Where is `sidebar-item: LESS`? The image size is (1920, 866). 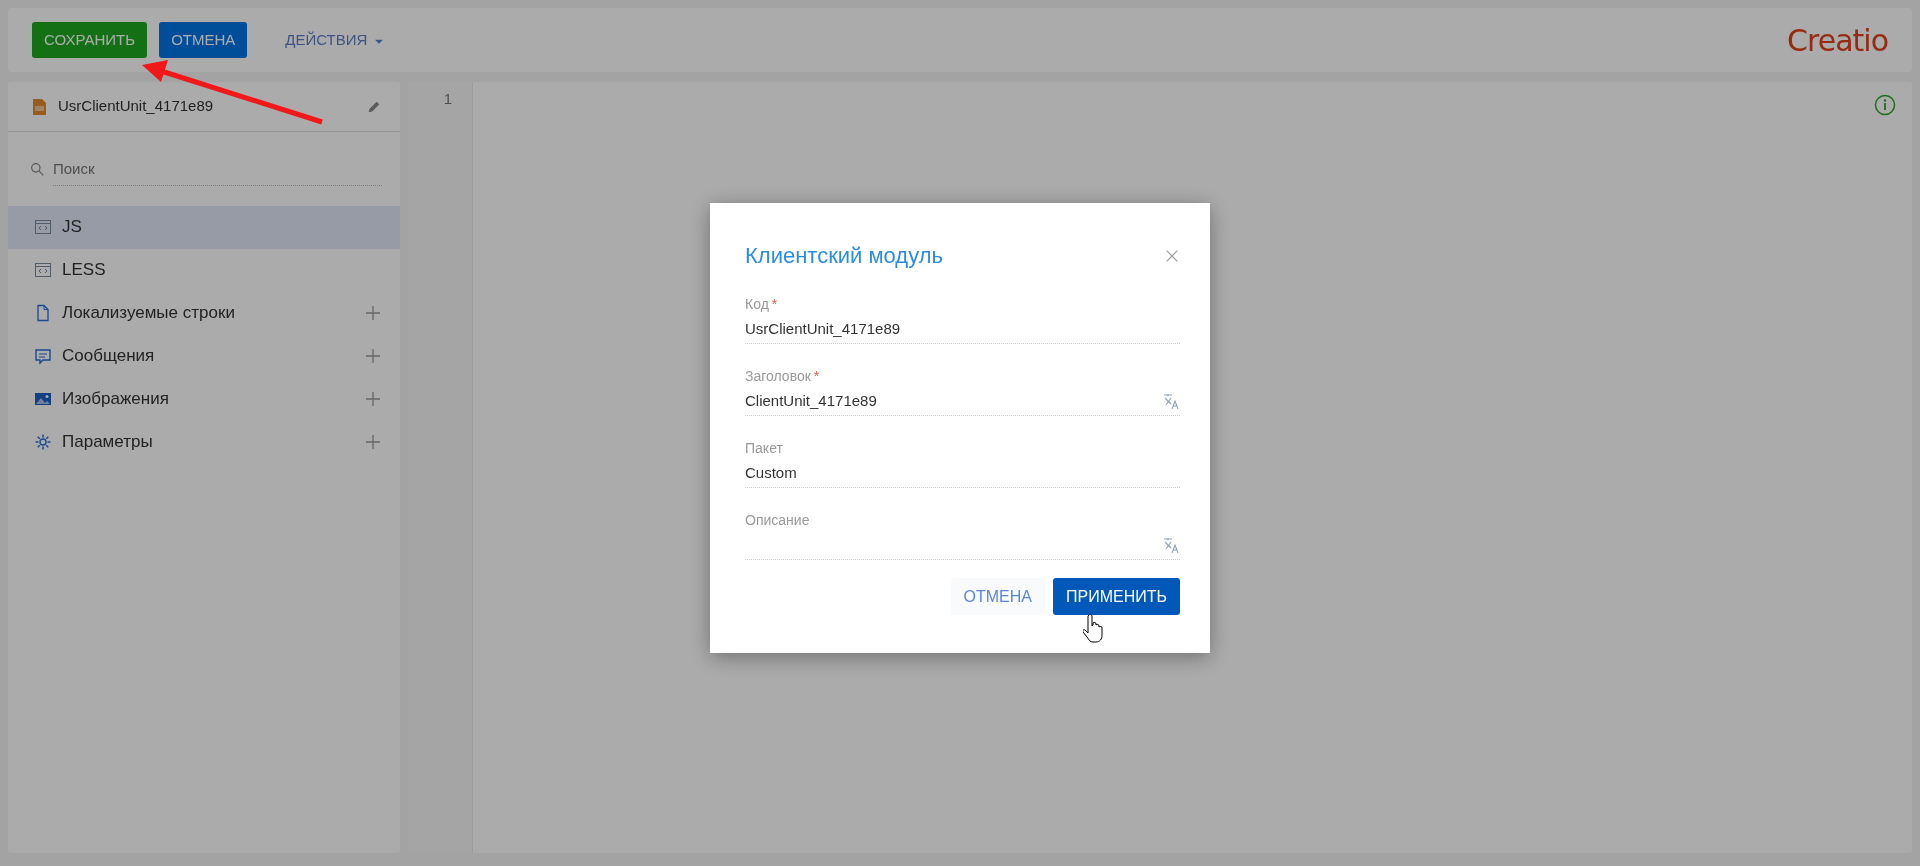 sidebar-item: LESS is located at coordinates (204, 270).